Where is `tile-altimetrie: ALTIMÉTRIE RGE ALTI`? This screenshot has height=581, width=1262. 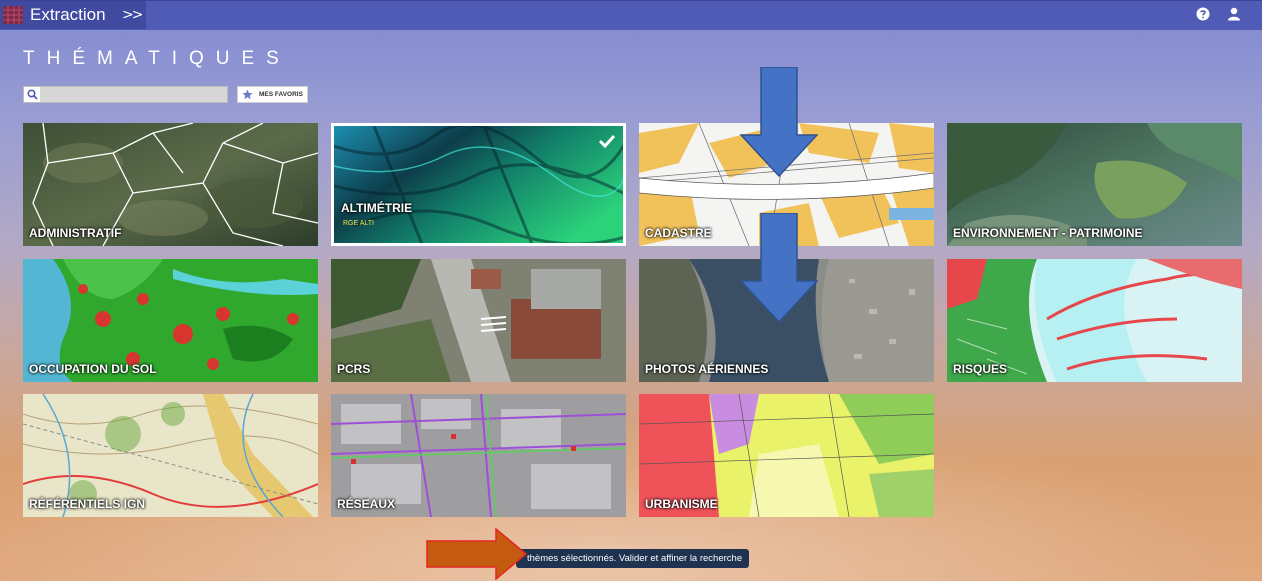
tile-altimetrie: ALTIMÉTRIE RGE ALTI is located at coordinates (478, 184).